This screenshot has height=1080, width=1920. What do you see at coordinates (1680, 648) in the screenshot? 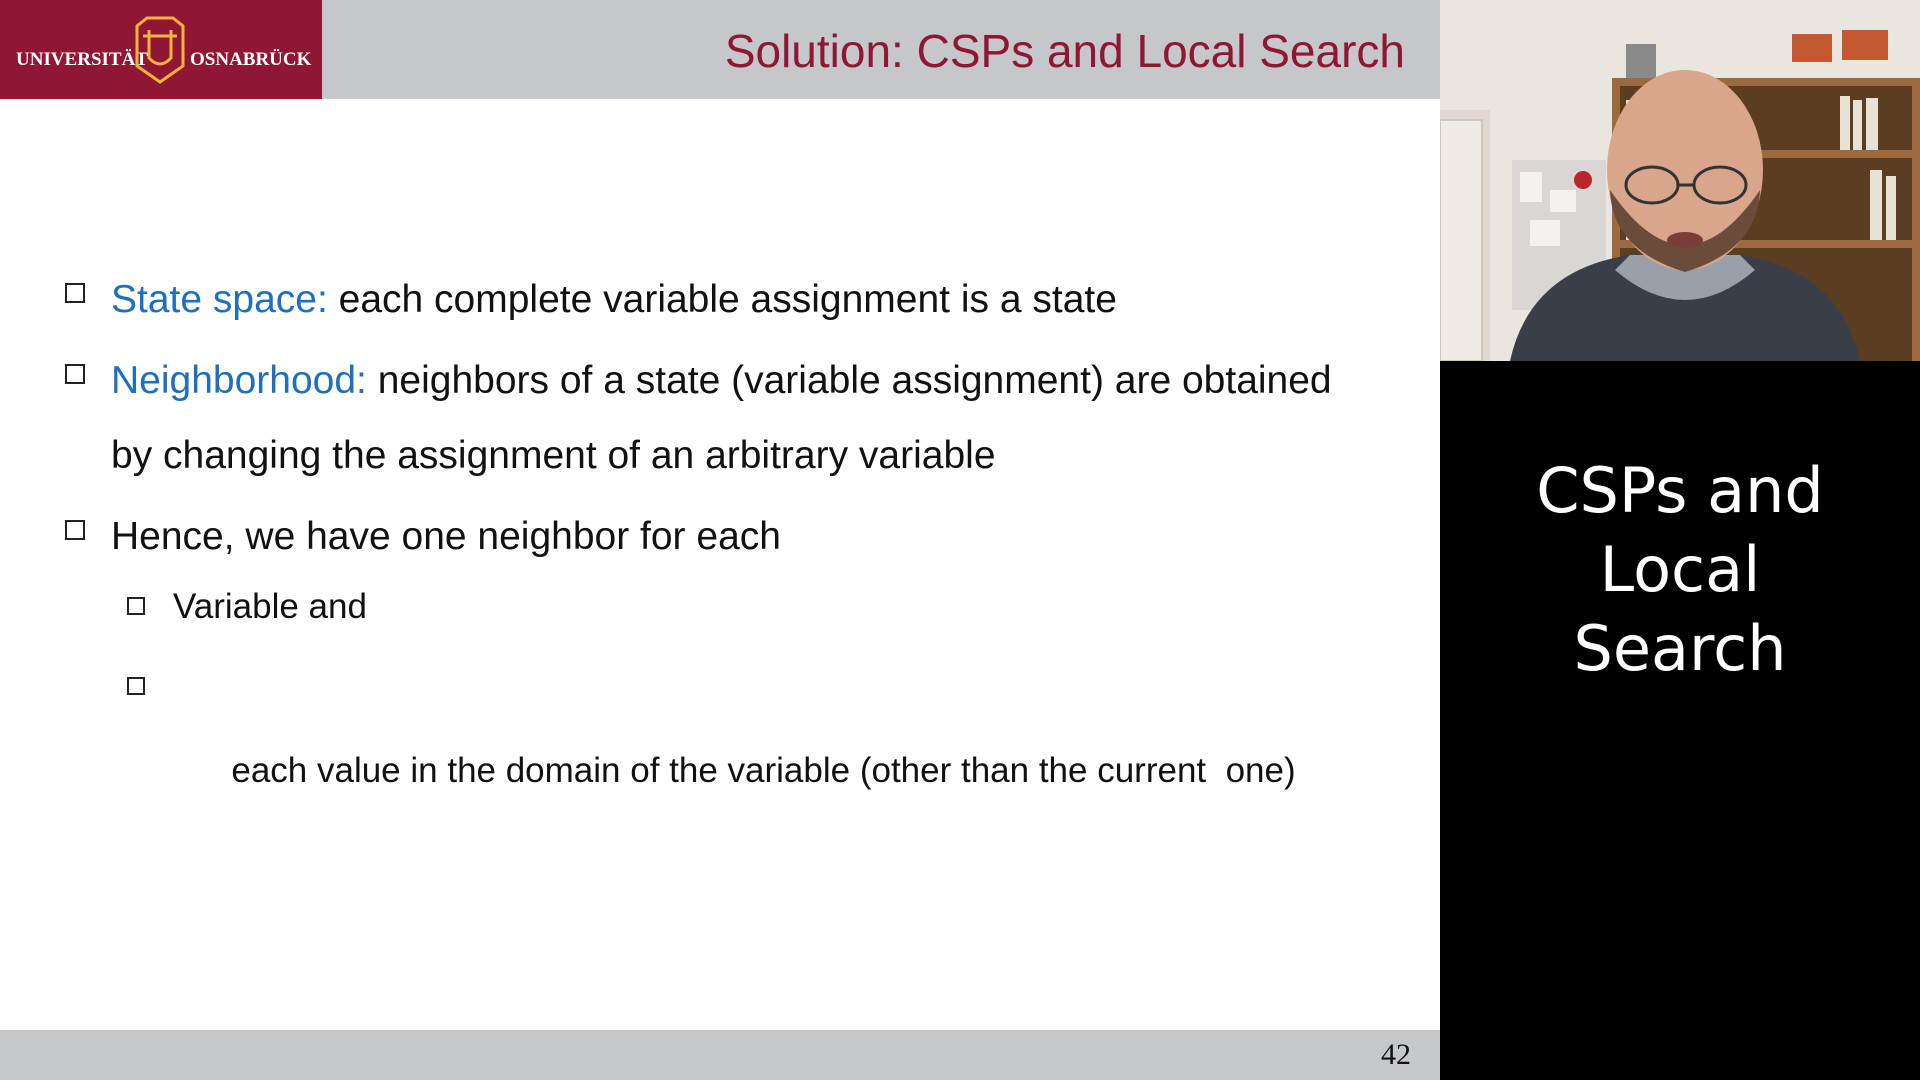
I see `side-title-line: Search` at bounding box center [1680, 648].